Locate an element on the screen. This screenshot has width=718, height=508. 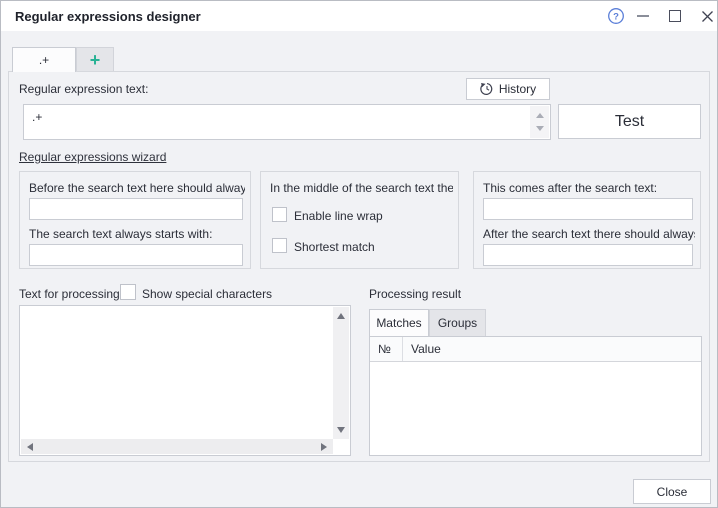
tab-label: .+ is located at coordinates (44, 60).